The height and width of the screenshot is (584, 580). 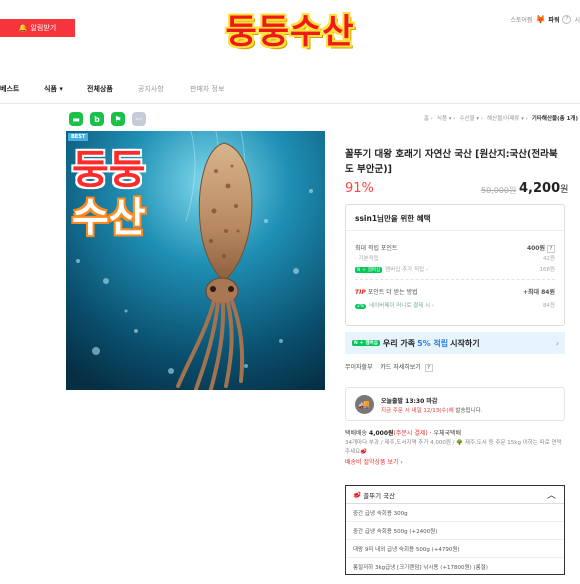 I want to click on card-detail-link: 카드 자세히보기, so click(x=400, y=367).